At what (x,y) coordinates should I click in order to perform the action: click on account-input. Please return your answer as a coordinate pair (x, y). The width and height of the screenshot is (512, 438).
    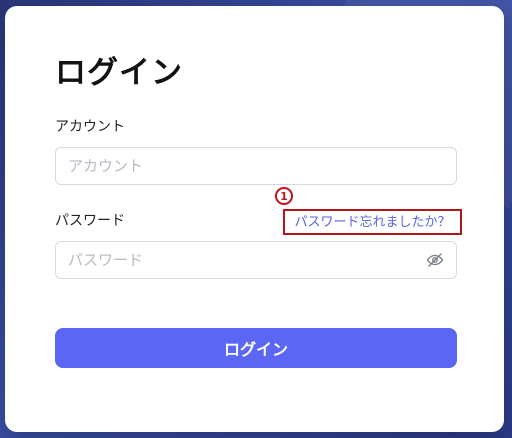
    Looking at the image, I should click on (256, 166).